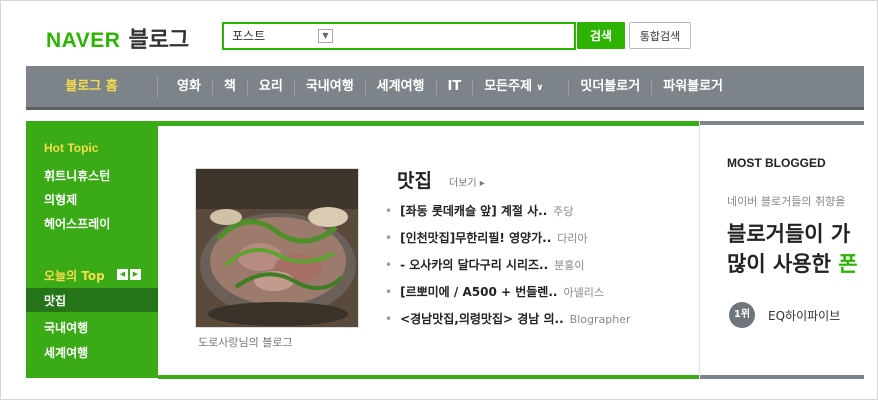 The height and width of the screenshot is (400, 878). I want to click on rank-badge: 1위, so click(742, 315).